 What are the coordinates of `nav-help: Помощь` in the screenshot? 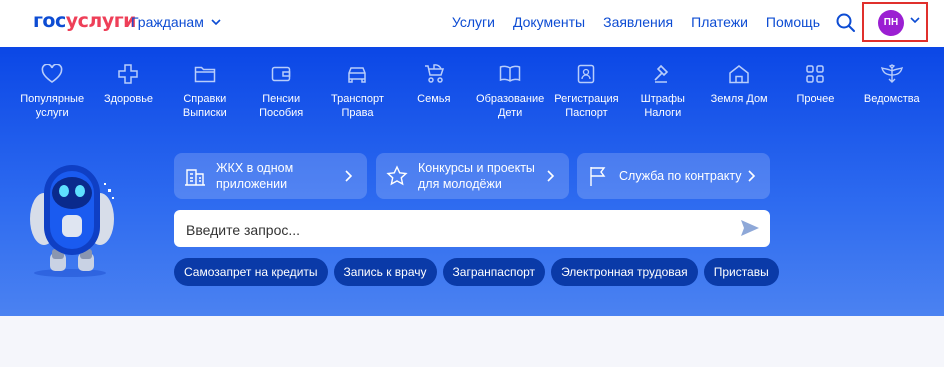 It's located at (793, 22).